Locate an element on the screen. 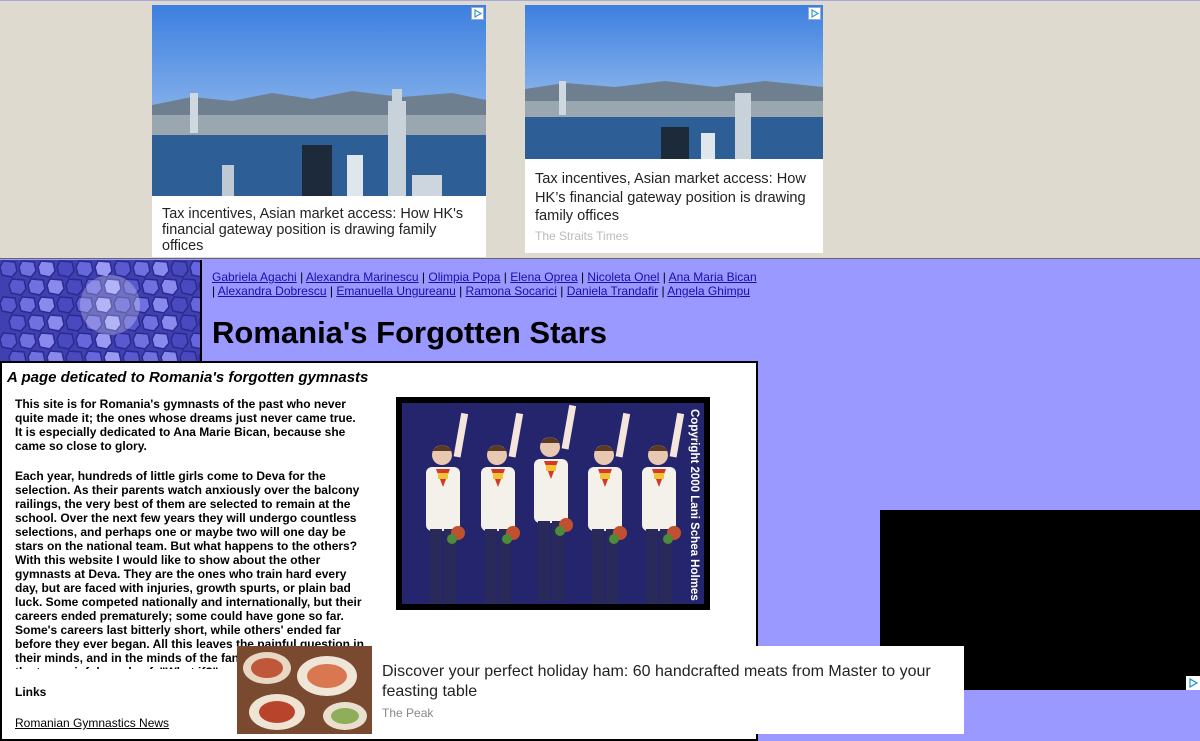 The height and width of the screenshot is (741, 1200). gymnast-link: Alexandra Dobrescu is located at coordinates (272, 291).